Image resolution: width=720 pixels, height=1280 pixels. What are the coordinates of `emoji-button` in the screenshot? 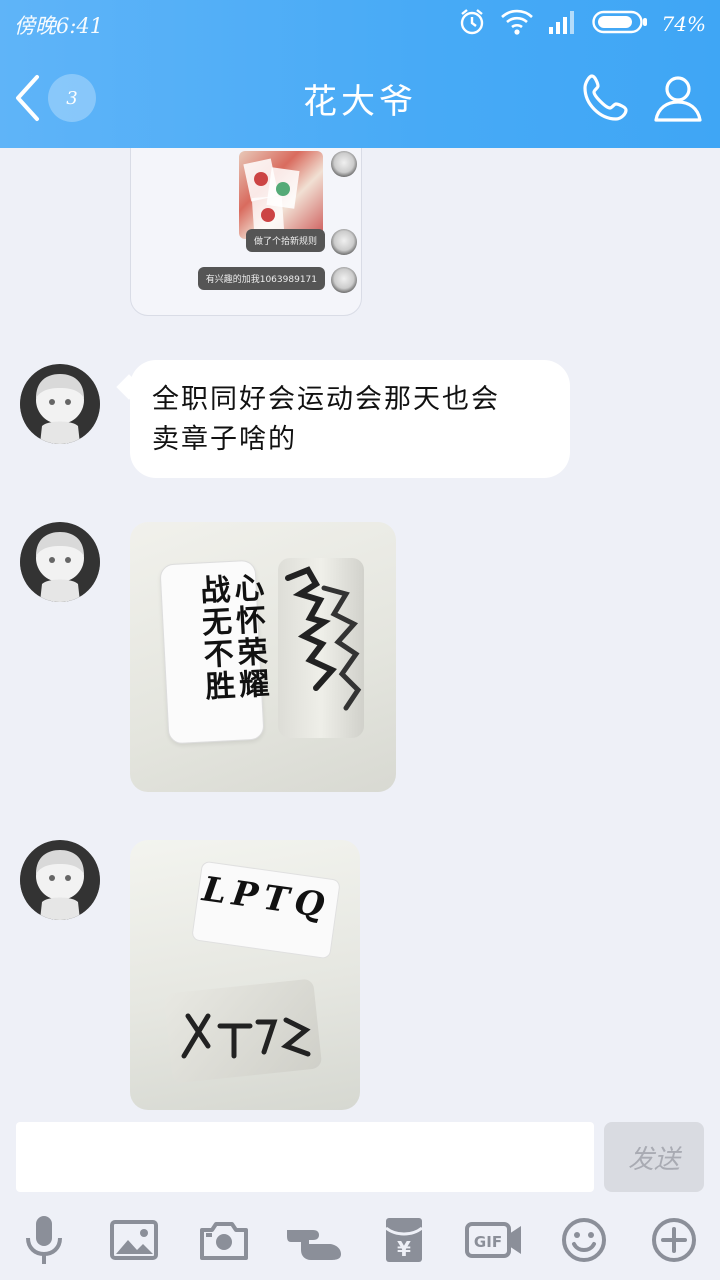 It's located at (584, 1242).